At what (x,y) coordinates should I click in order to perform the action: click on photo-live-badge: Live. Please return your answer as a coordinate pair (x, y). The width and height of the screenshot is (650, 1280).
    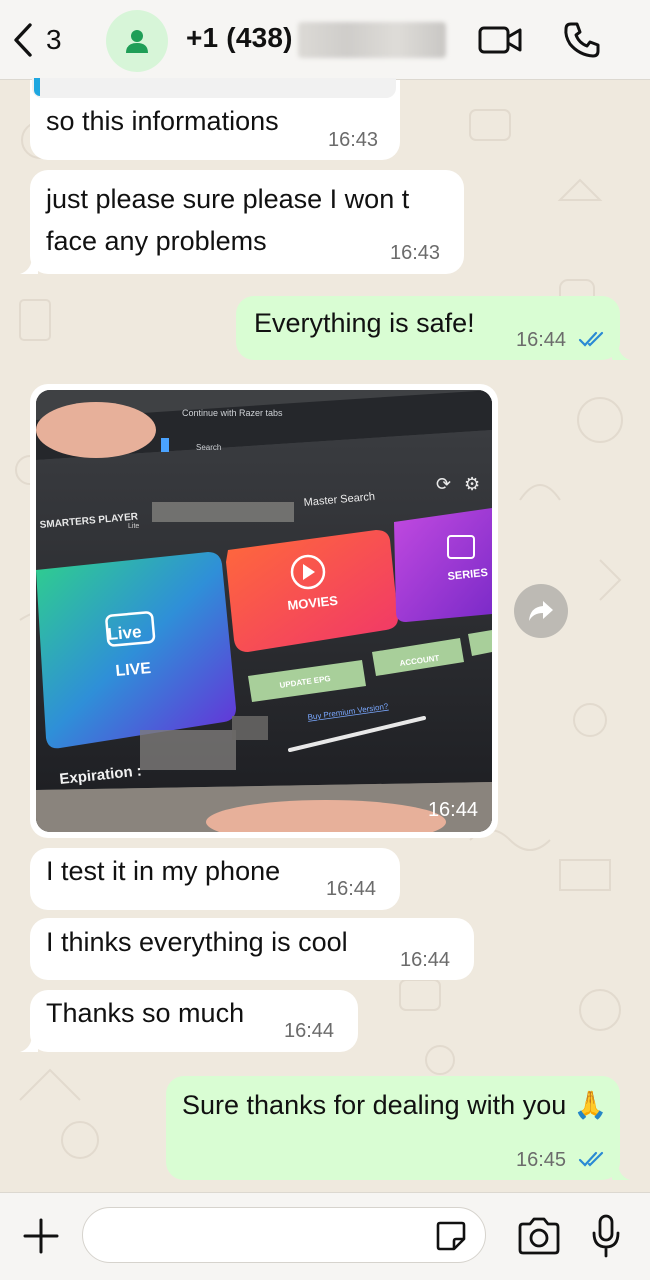
    Looking at the image, I should click on (125, 633).